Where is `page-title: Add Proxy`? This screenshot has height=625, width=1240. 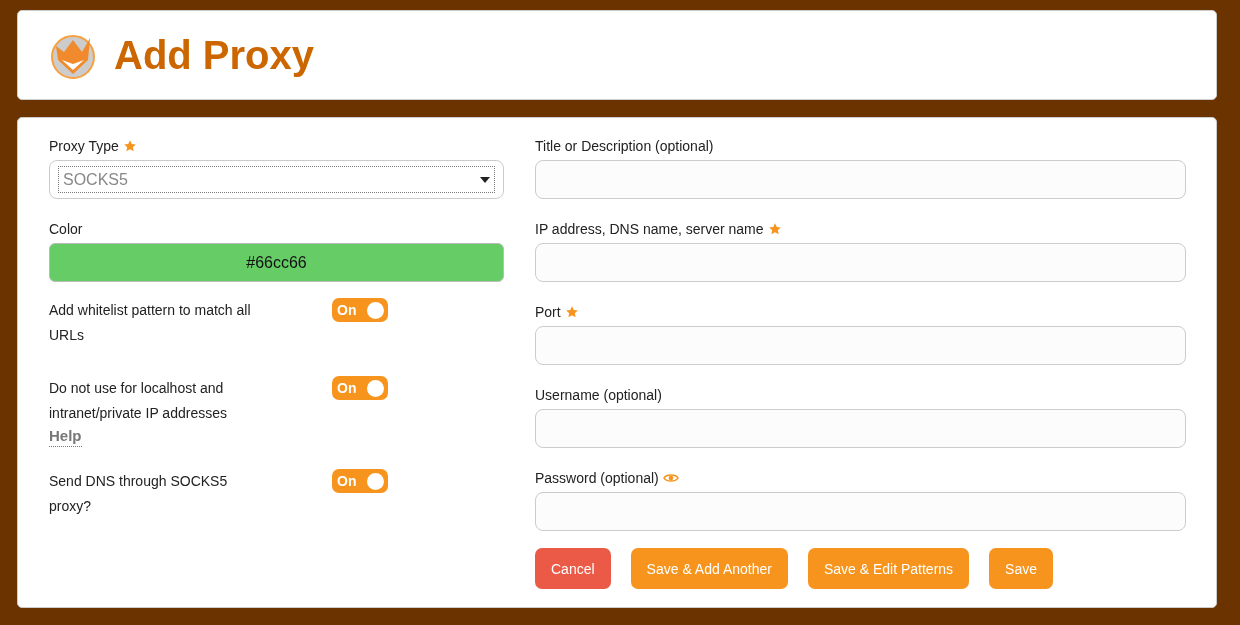
page-title: Add Proxy is located at coordinates (214, 55).